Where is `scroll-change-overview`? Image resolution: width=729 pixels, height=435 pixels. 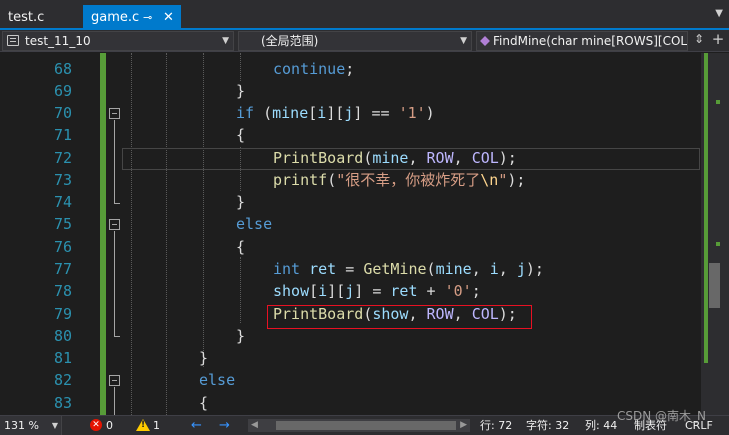
scroll-change-overview is located at coordinates (706, 208).